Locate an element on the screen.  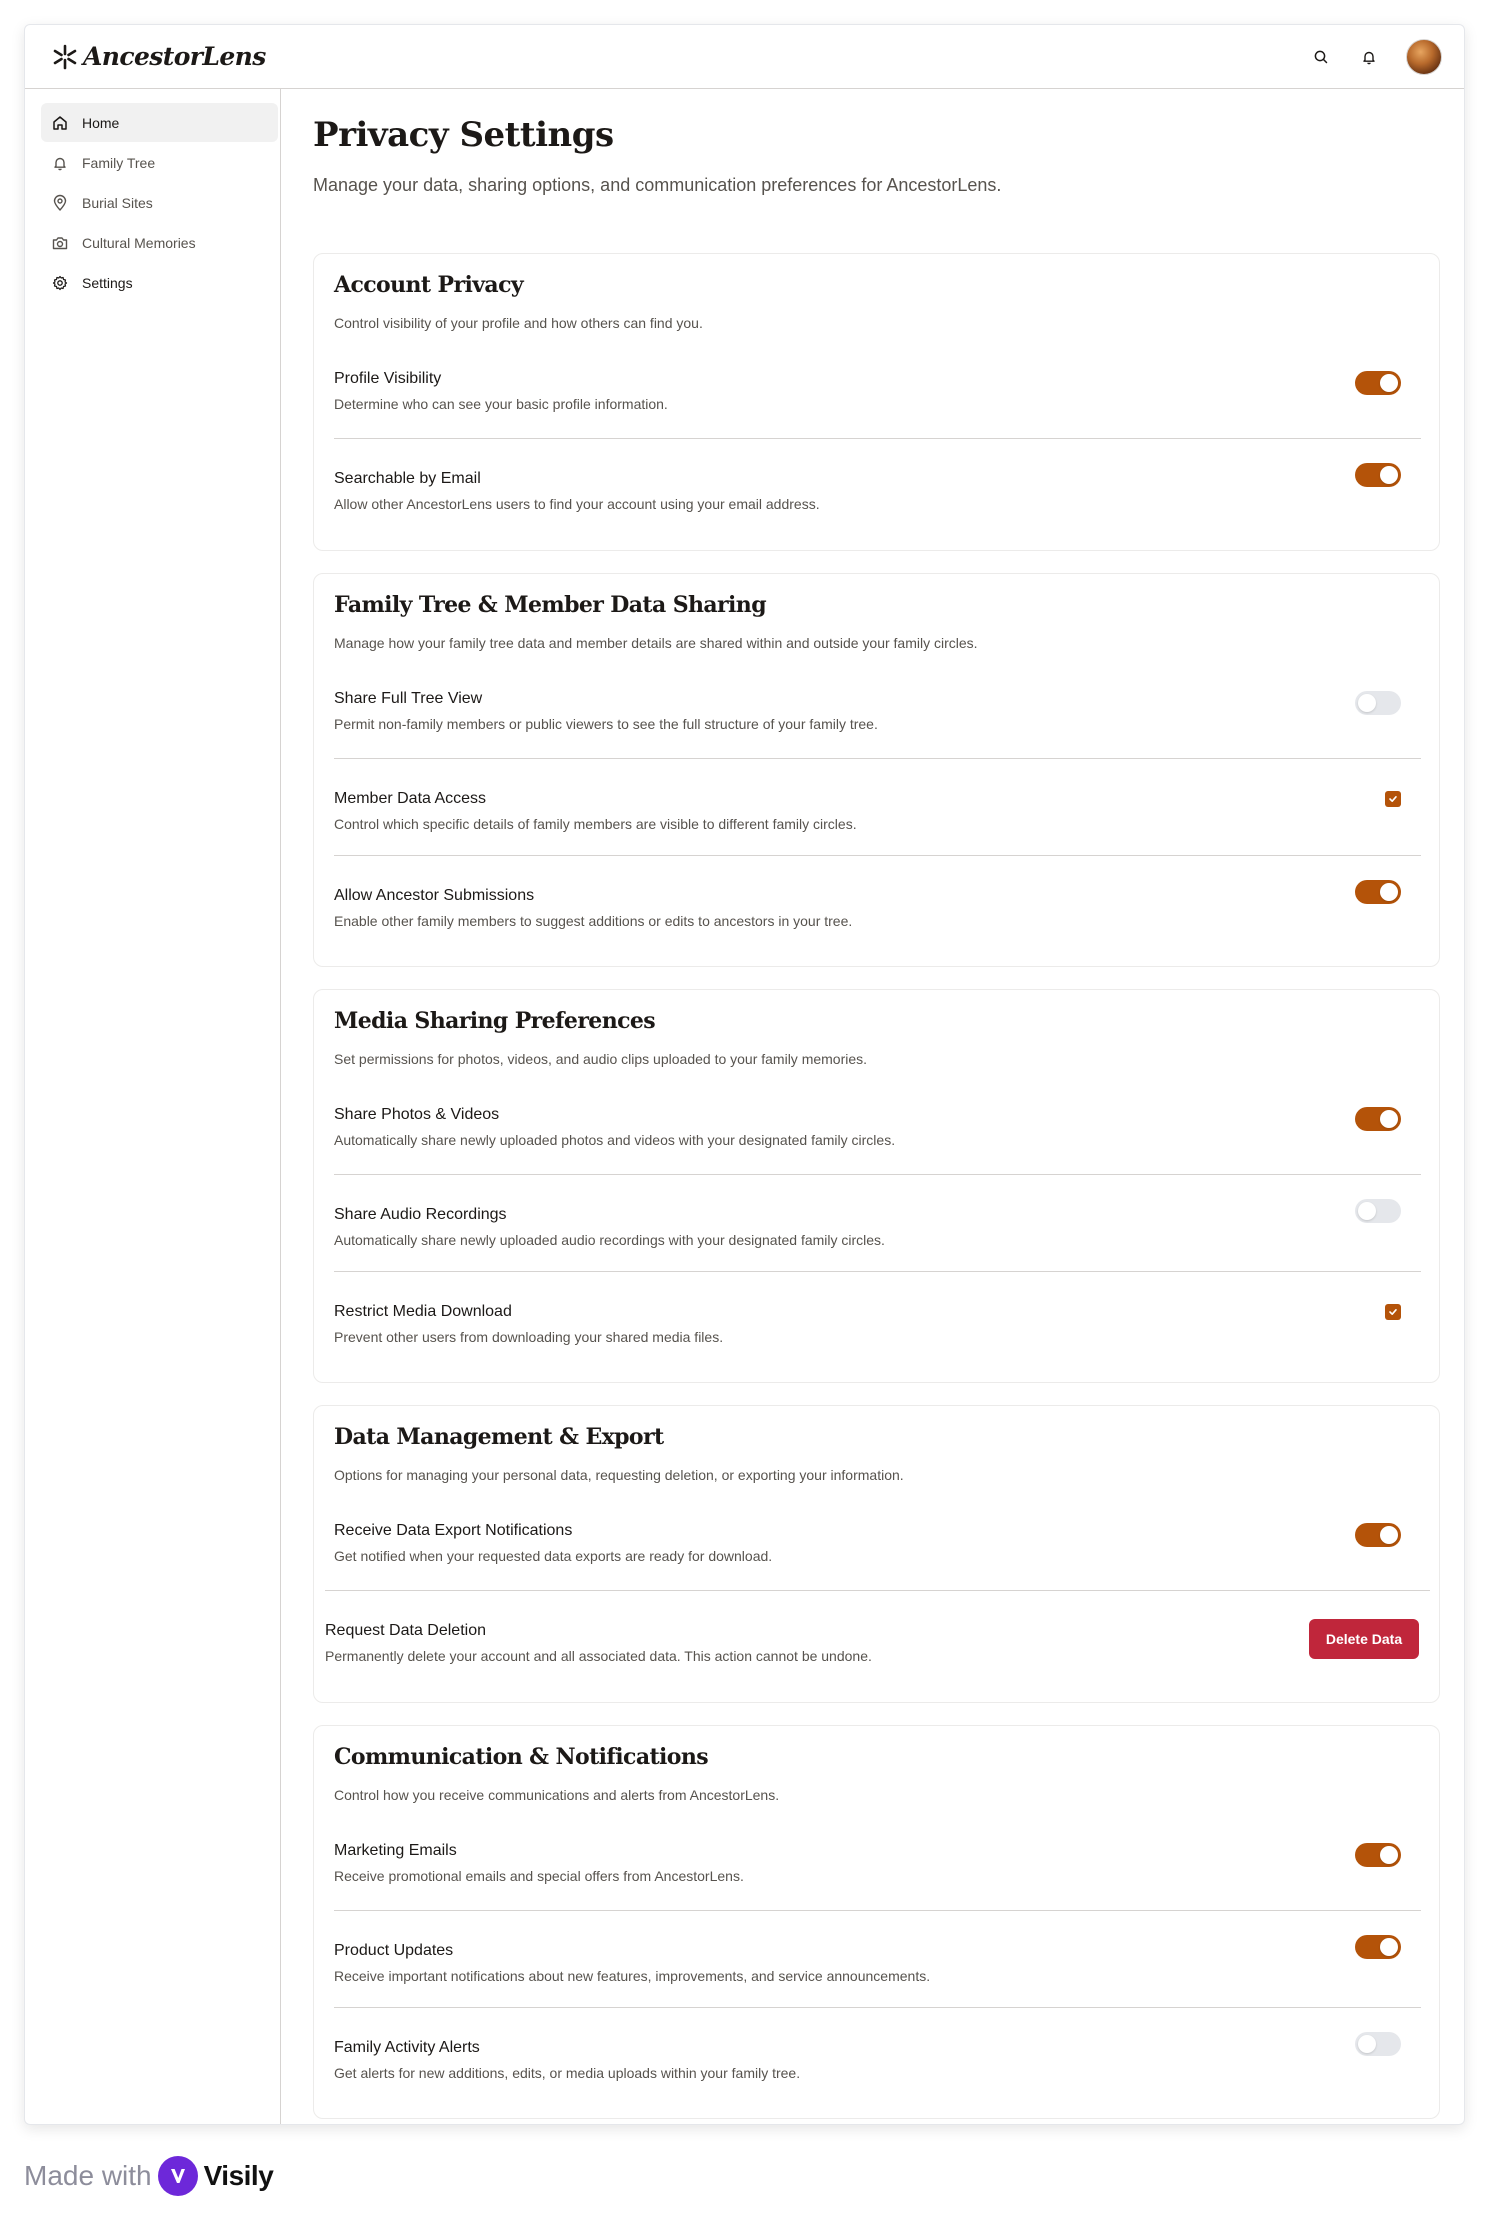
share-full-tree-view-toggle is located at coordinates (1378, 703).